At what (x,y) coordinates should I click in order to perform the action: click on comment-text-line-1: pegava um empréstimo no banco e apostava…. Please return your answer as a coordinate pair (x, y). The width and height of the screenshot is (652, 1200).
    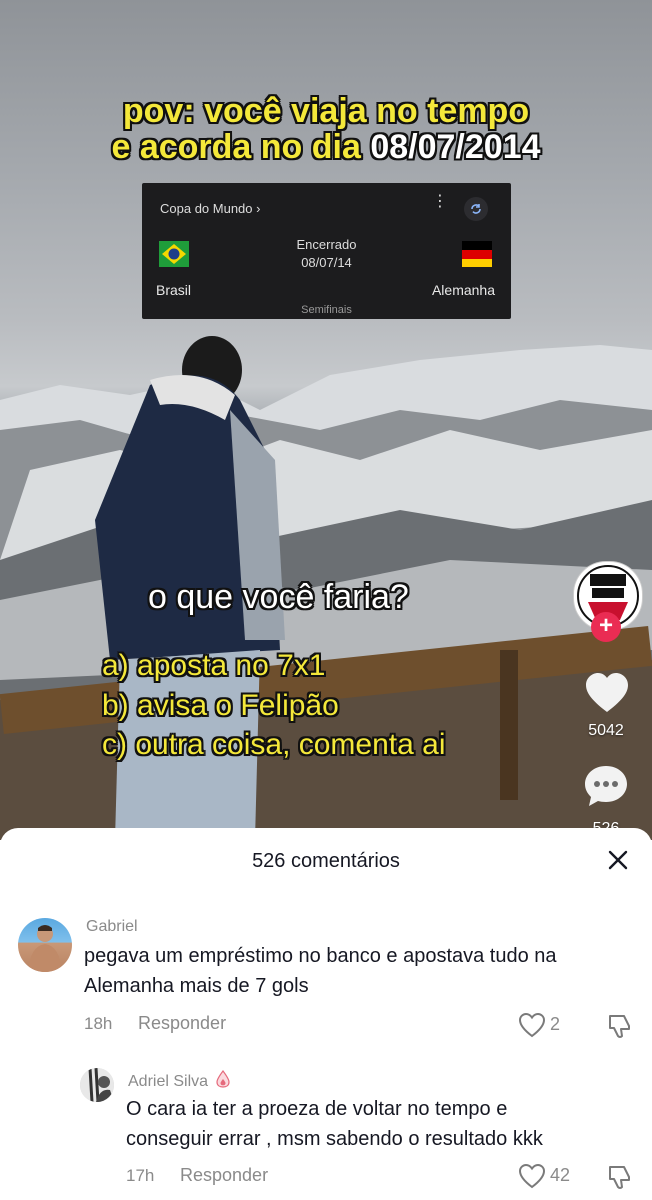
    Looking at the image, I should click on (320, 956).